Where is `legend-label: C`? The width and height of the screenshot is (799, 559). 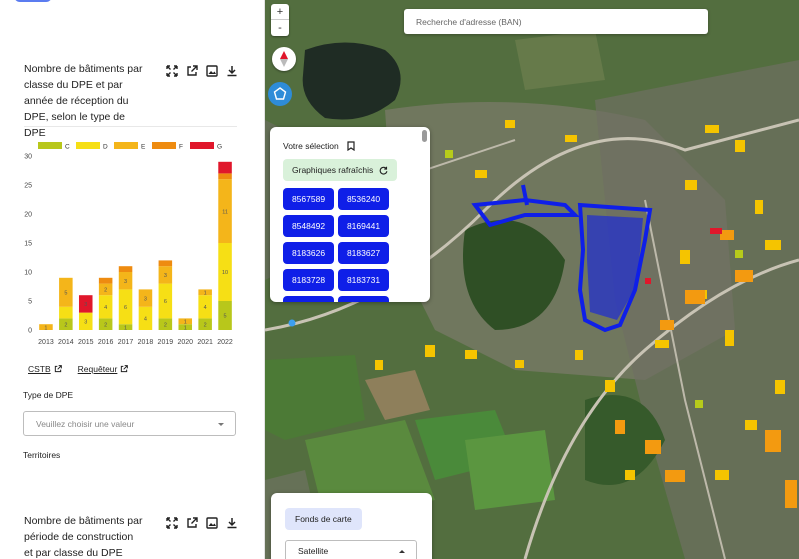
legend-label: C is located at coordinates (67, 147).